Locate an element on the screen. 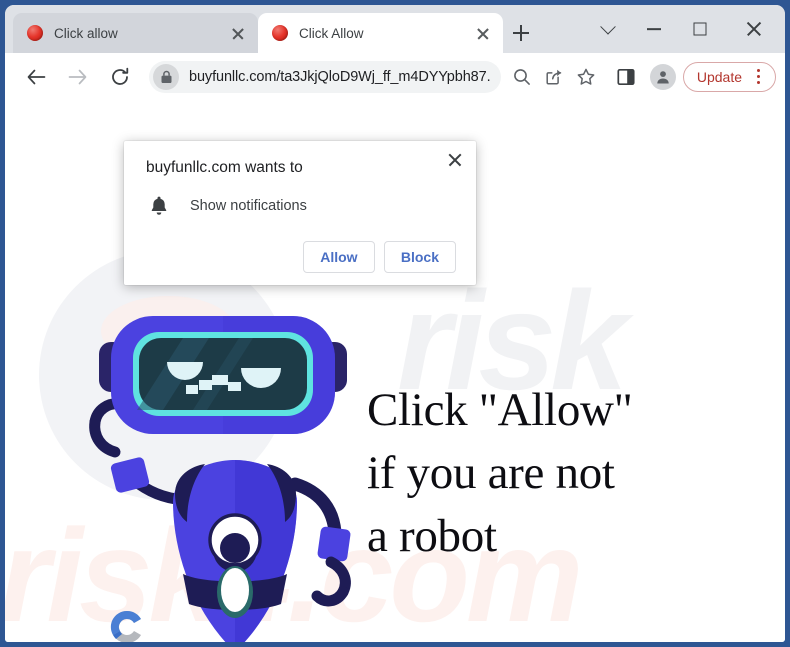 The width and height of the screenshot is (790, 647). tab-search-button is located at coordinates (608, 29).